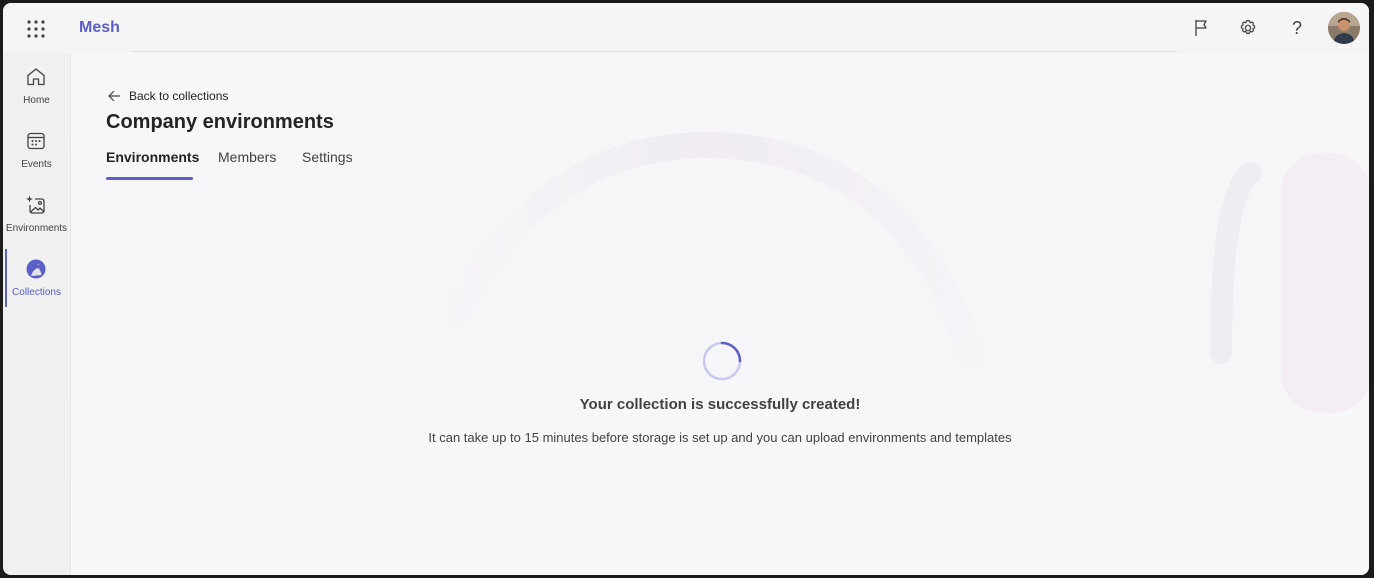  What do you see at coordinates (36, 29) in the screenshot?
I see `app-launcher-icon` at bounding box center [36, 29].